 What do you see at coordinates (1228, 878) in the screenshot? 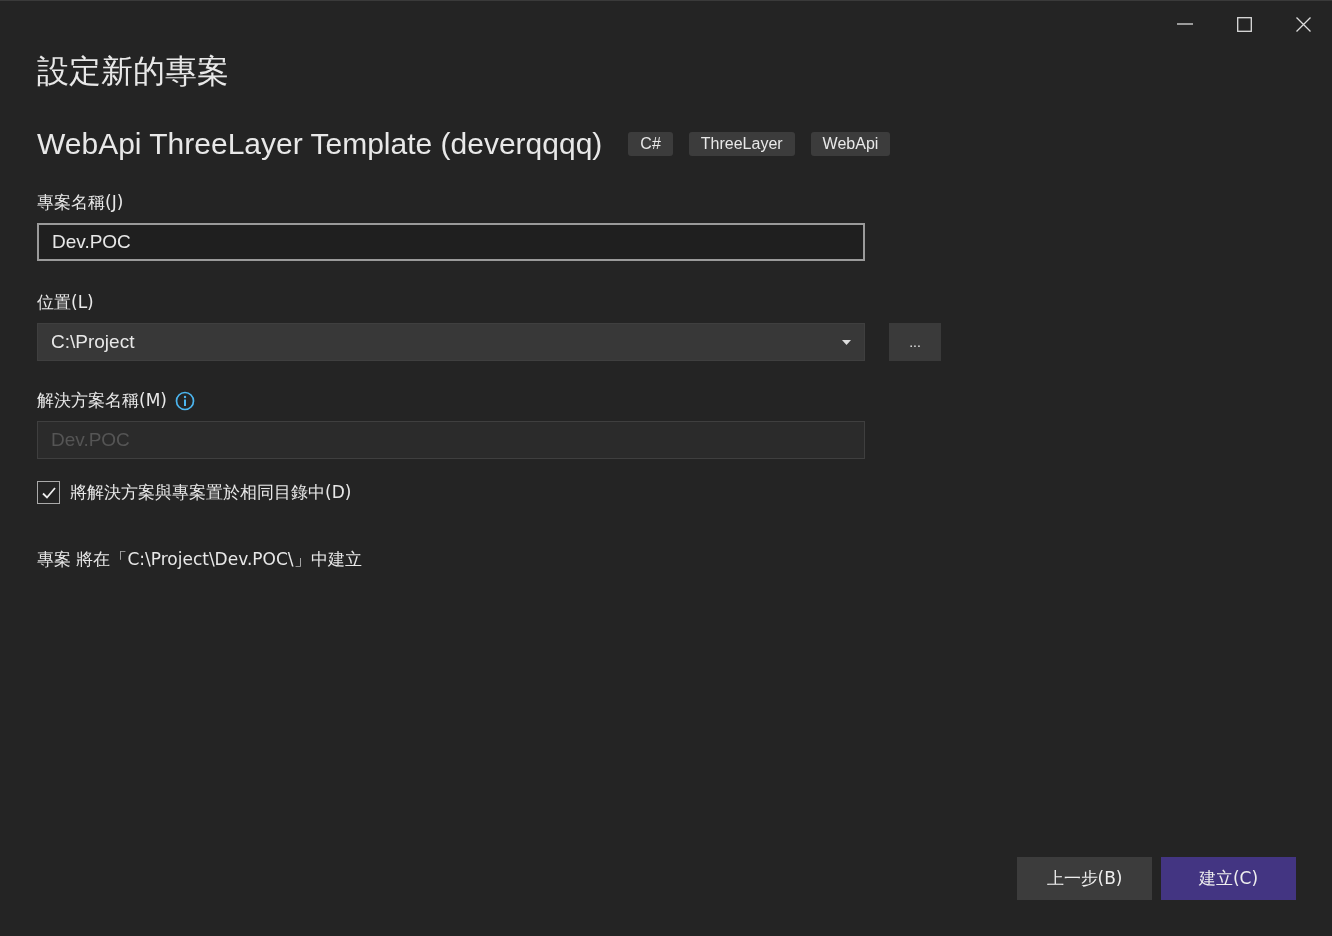
I see `create-button: 建立(C)` at bounding box center [1228, 878].